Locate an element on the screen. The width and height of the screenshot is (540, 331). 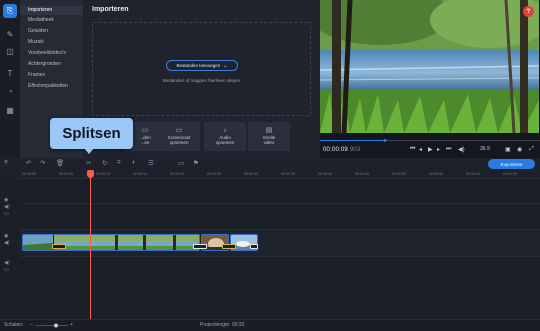
volume-icon: ◀) is located at coordinates (461, 149).